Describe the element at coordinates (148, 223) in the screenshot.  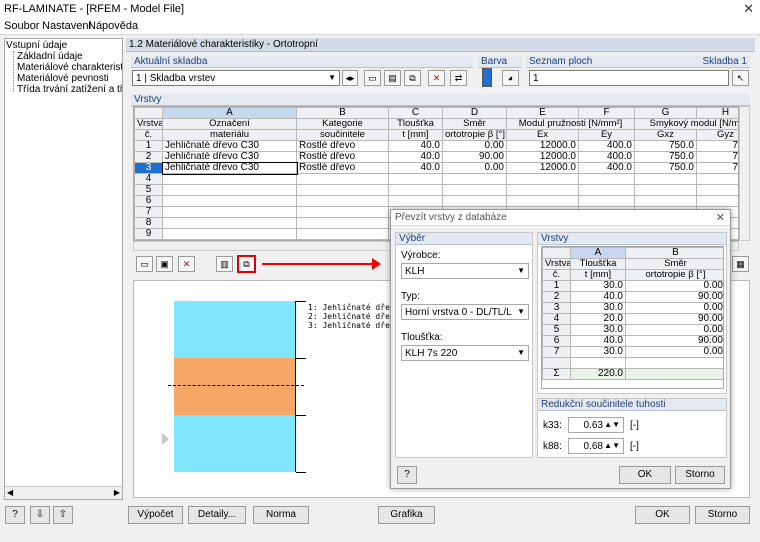
I see `cell-n: 8` at that location.